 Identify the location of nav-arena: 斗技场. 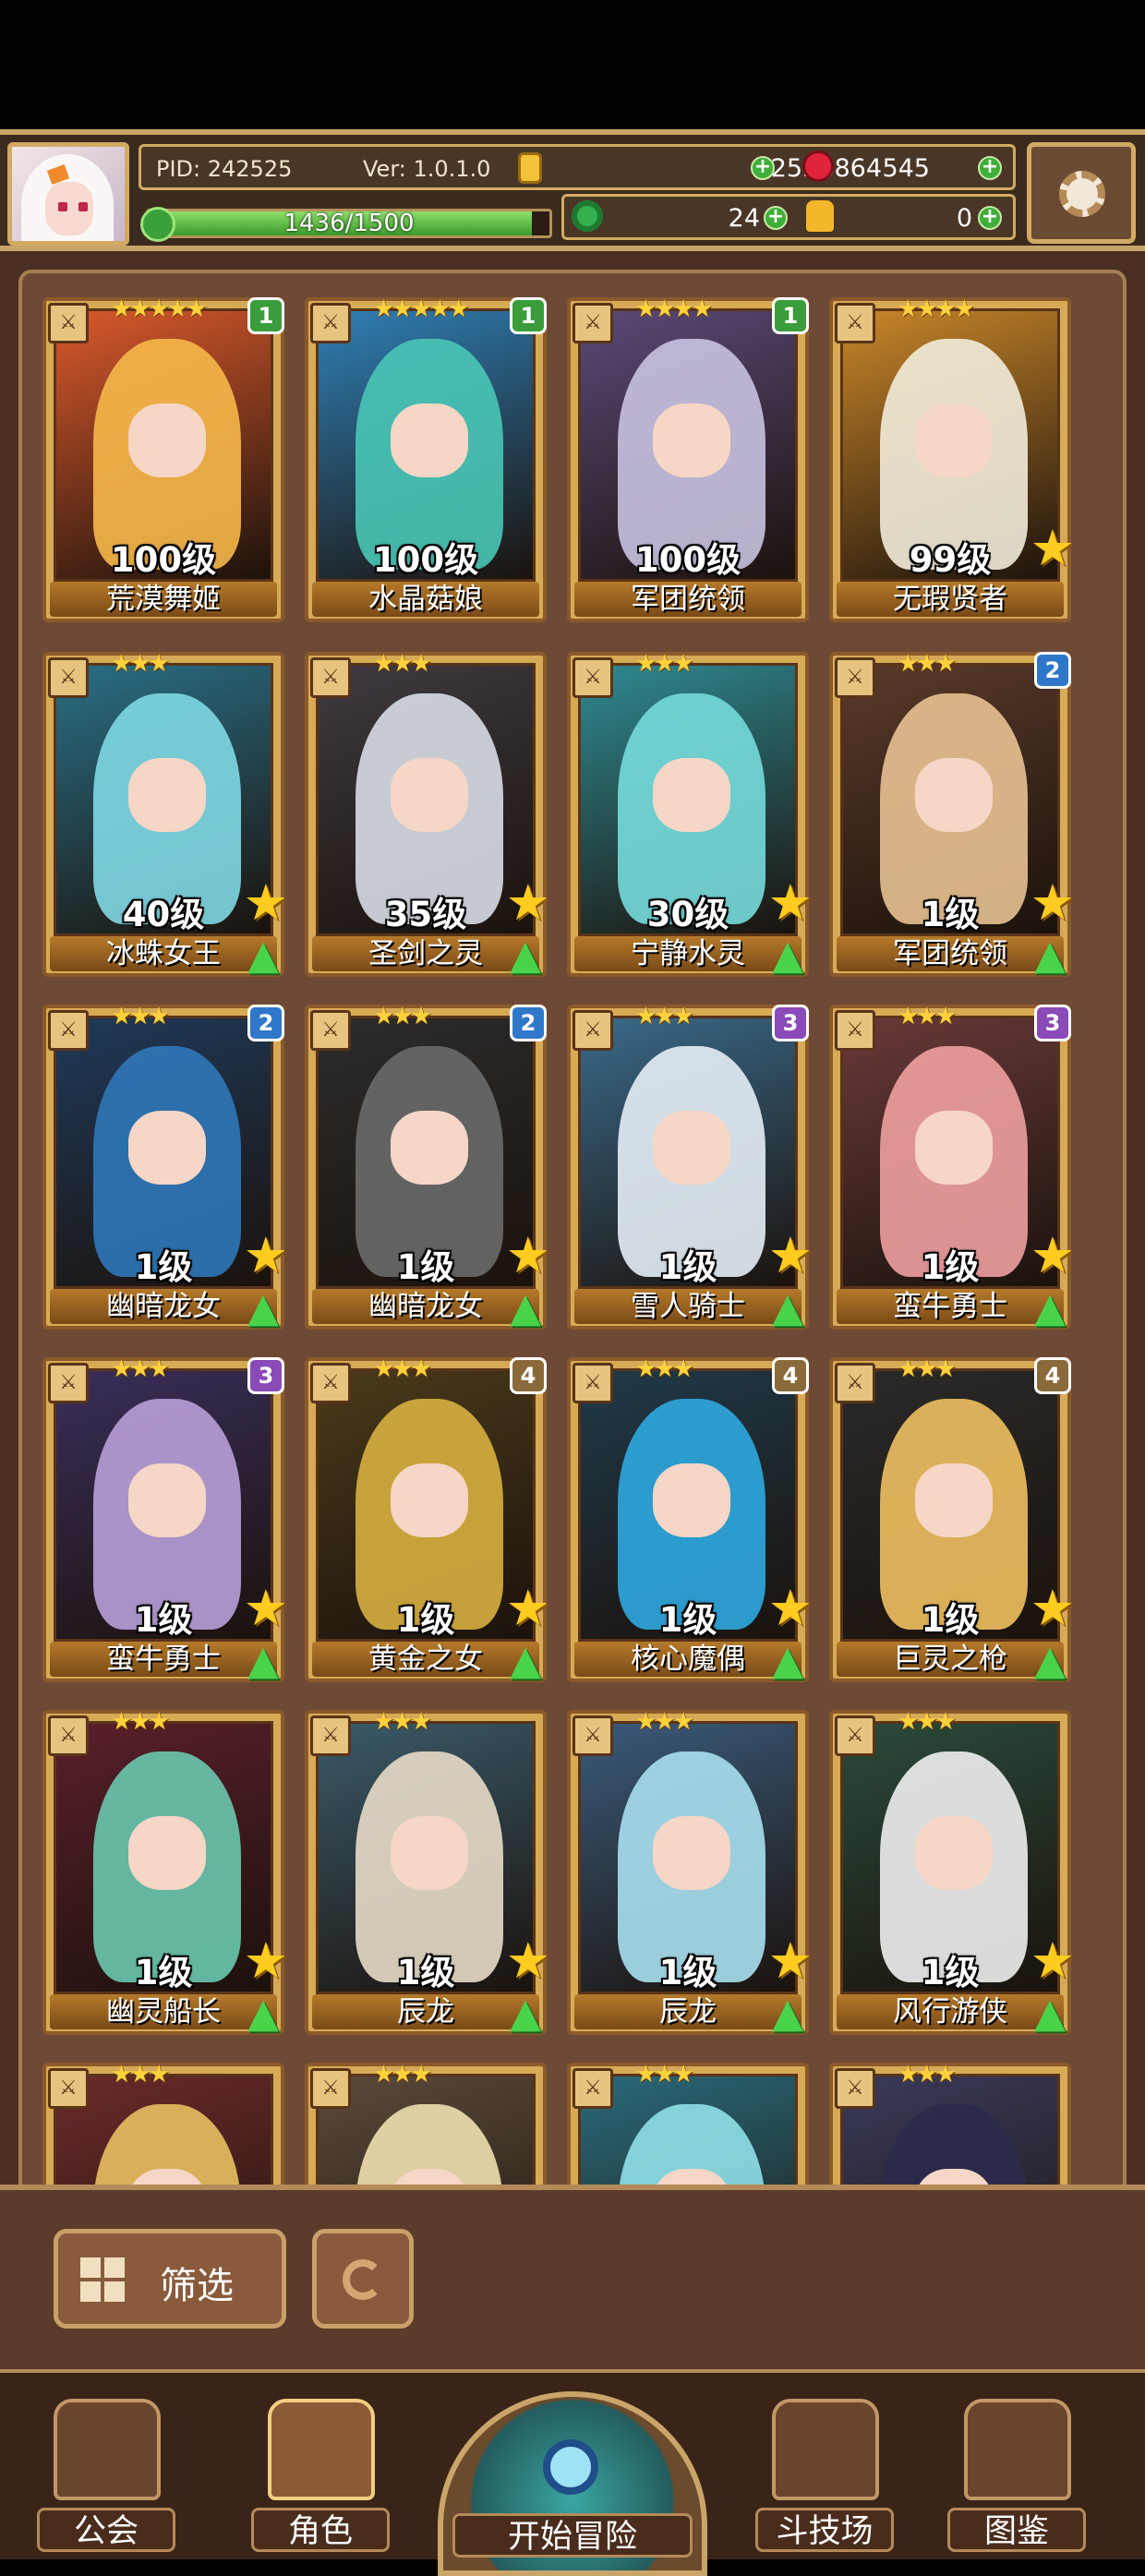
(825, 2475).